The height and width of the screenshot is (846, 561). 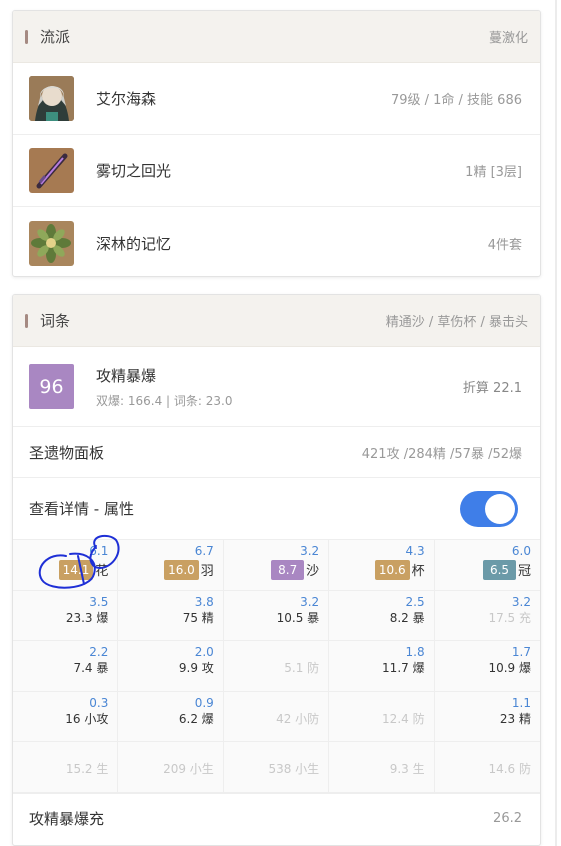 I want to click on substat-value: 7.4 暴, so click(x=91, y=668).